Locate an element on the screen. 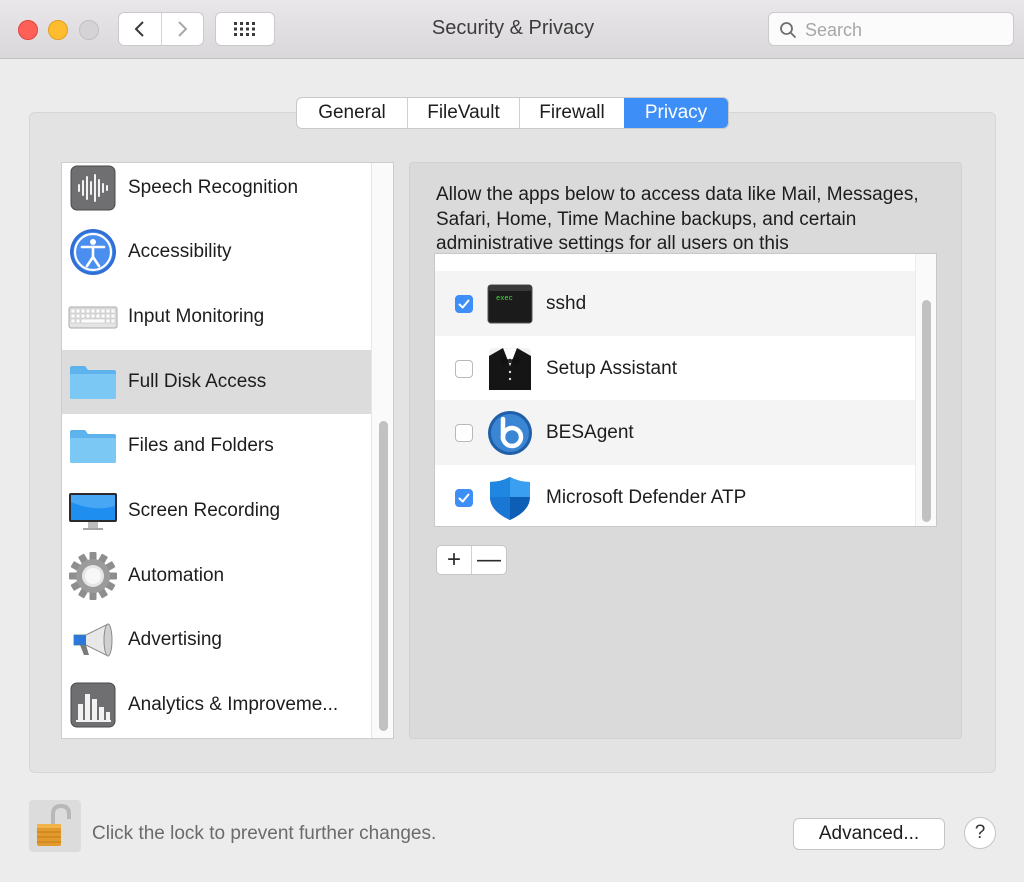 This screenshot has width=1024, height=882. search-input is located at coordinates (905, 30).